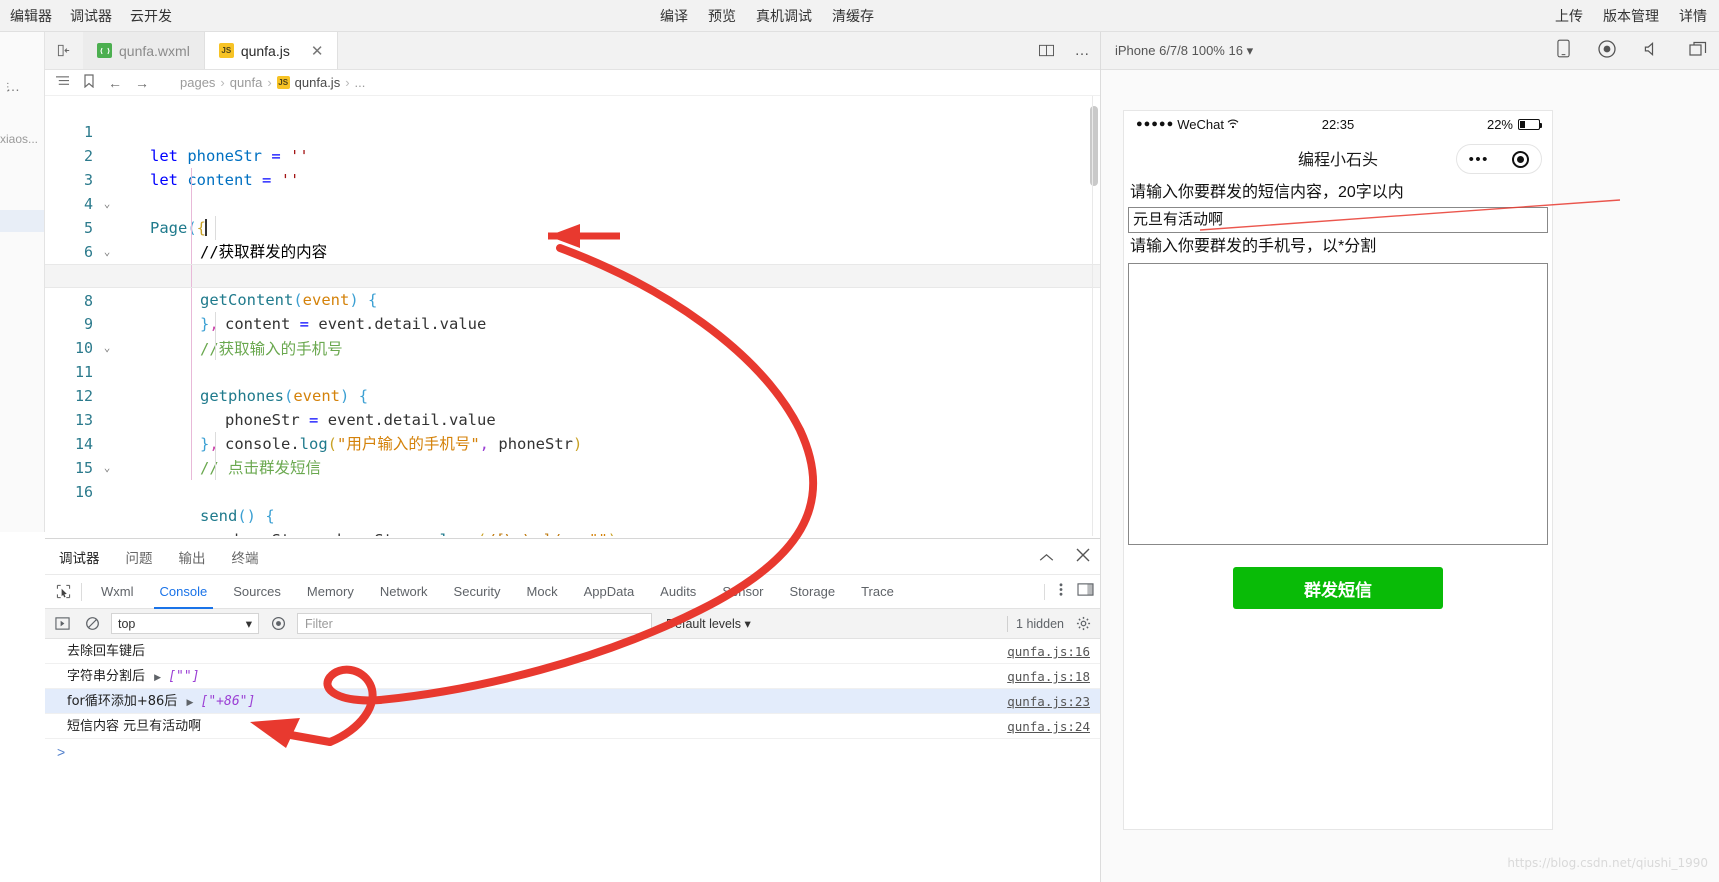 Image resolution: width=1719 pixels, height=882 pixels. I want to click on inspect-cursor-icon, so click(63, 591).